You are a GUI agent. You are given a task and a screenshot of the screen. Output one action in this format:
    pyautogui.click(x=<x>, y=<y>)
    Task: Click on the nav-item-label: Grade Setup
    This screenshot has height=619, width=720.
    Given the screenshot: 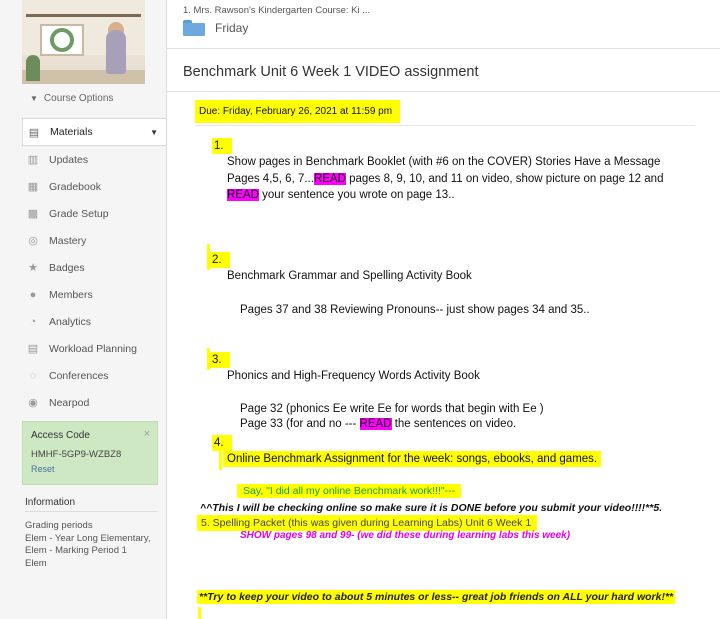 What is the action you would take?
    pyautogui.click(x=79, y=213)
    